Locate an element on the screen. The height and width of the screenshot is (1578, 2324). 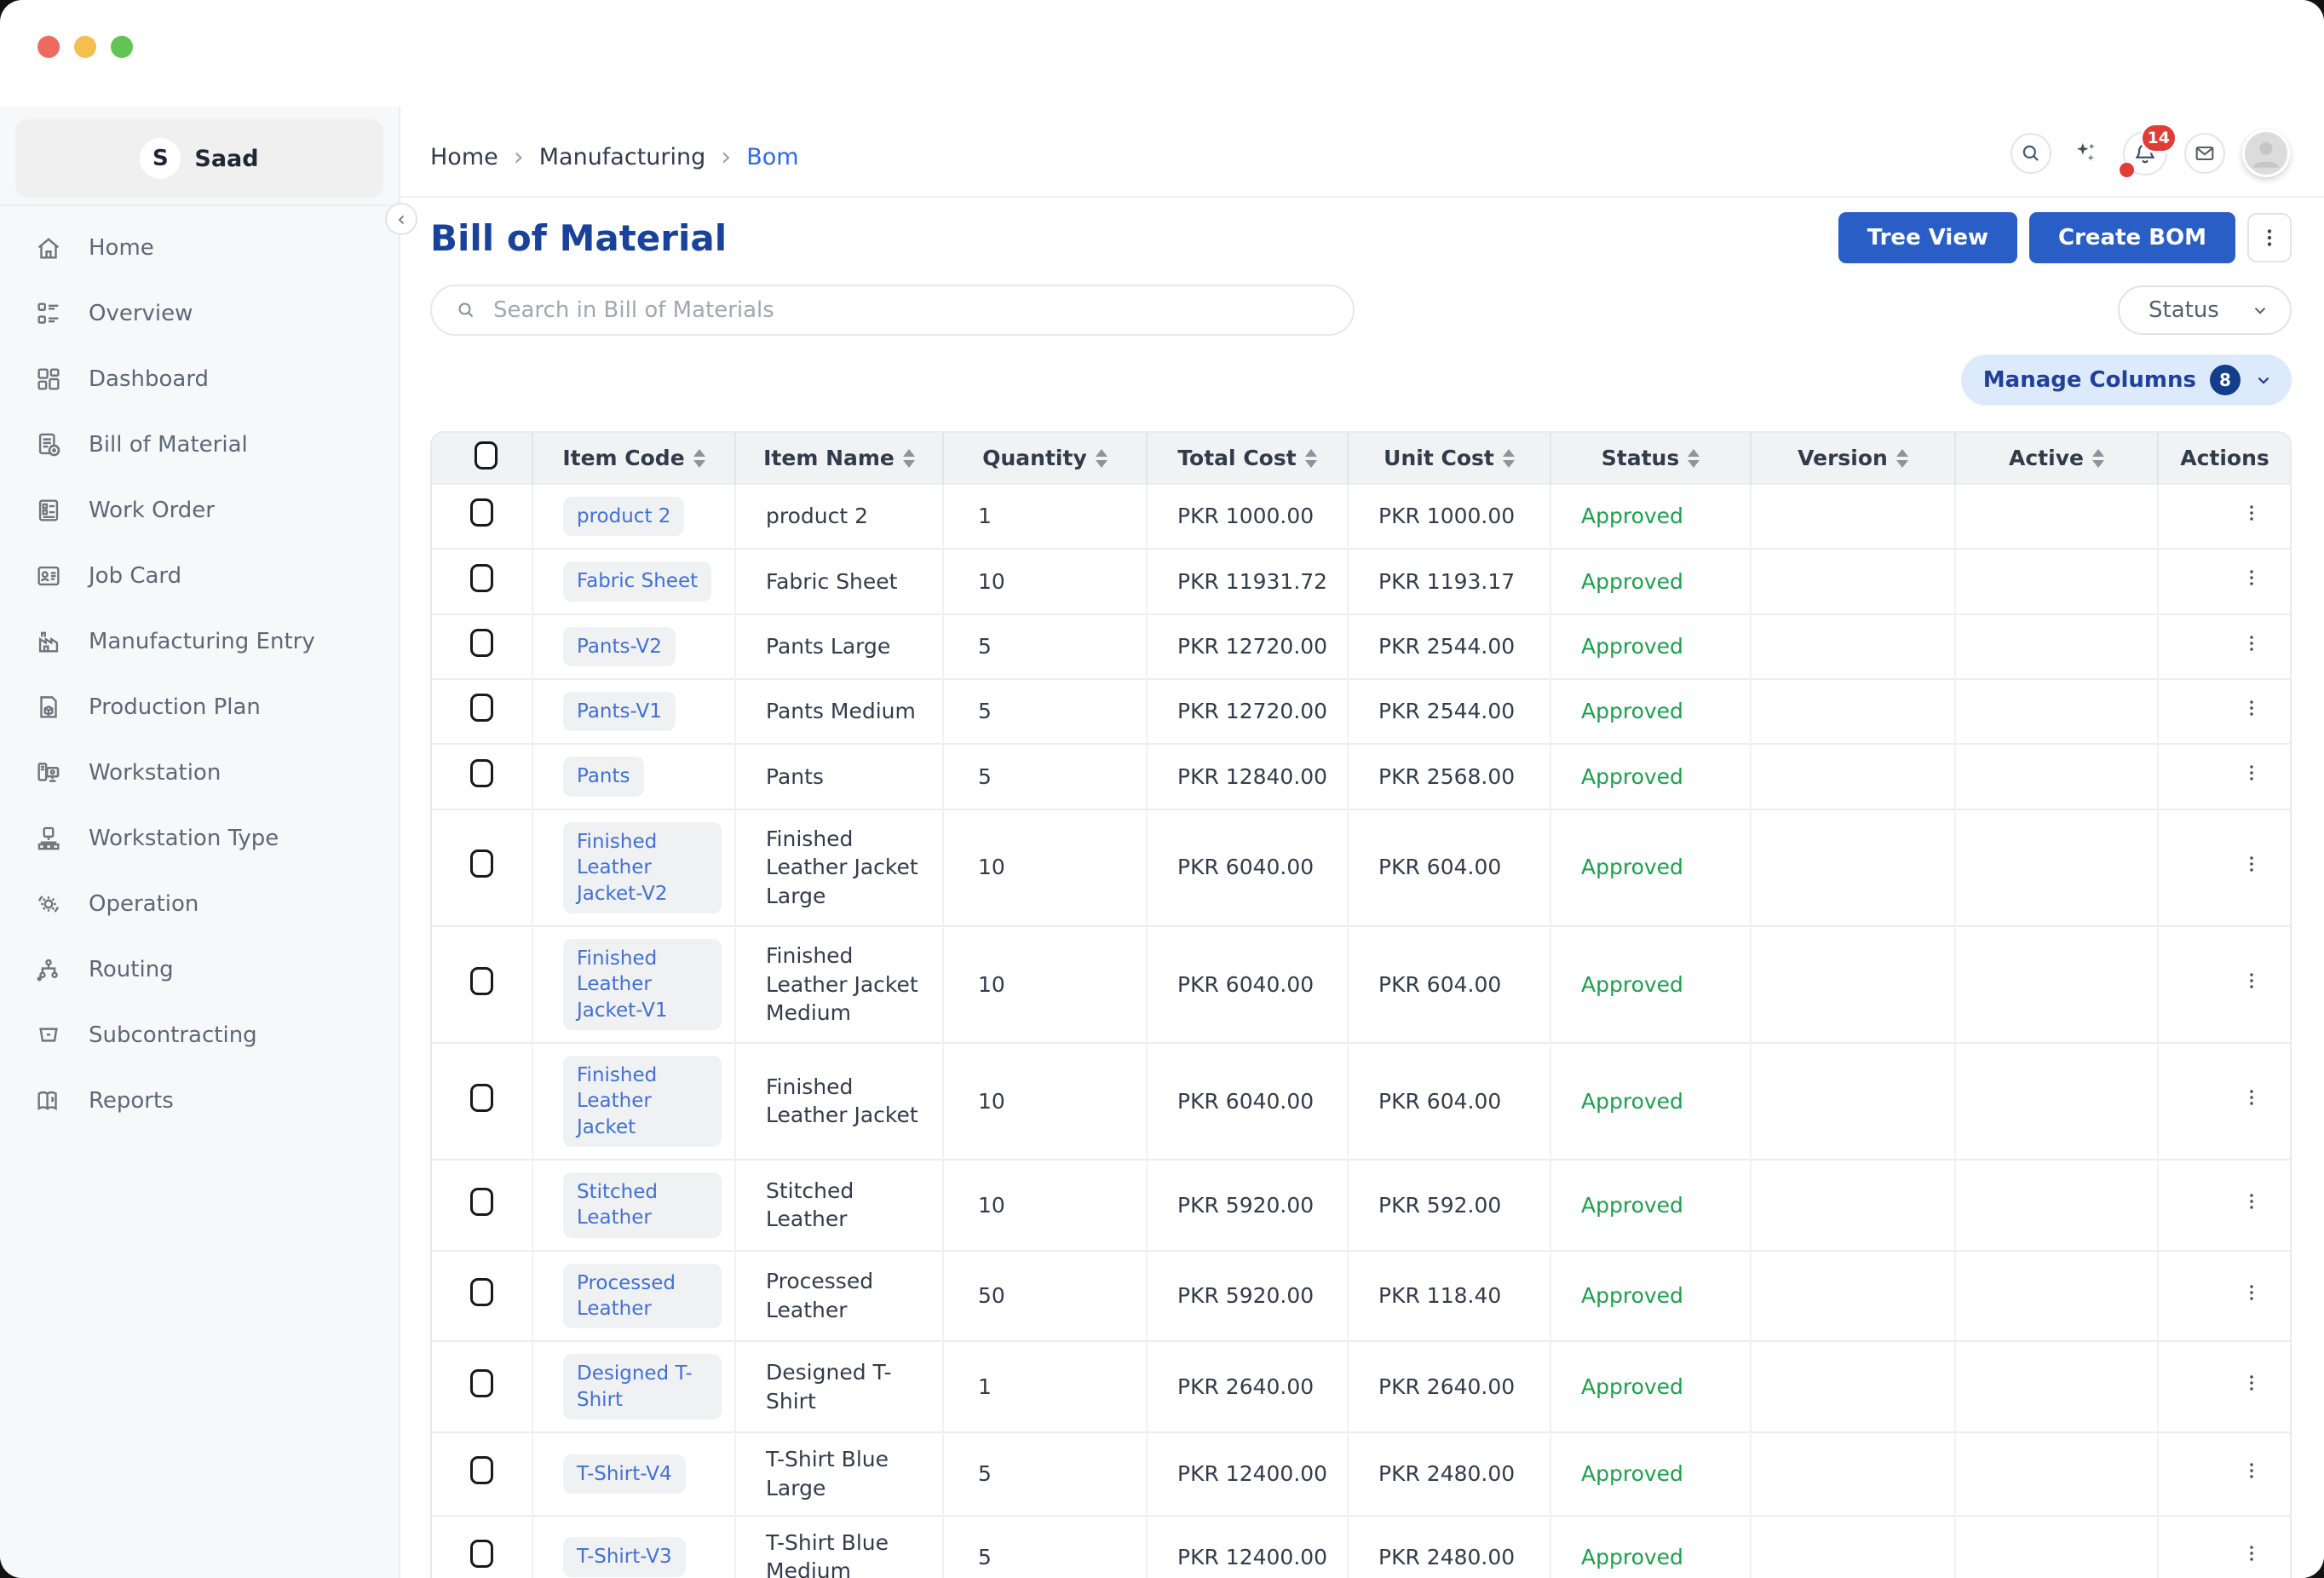
breadcrumb-home: Home is located at coordinates (464, 157).